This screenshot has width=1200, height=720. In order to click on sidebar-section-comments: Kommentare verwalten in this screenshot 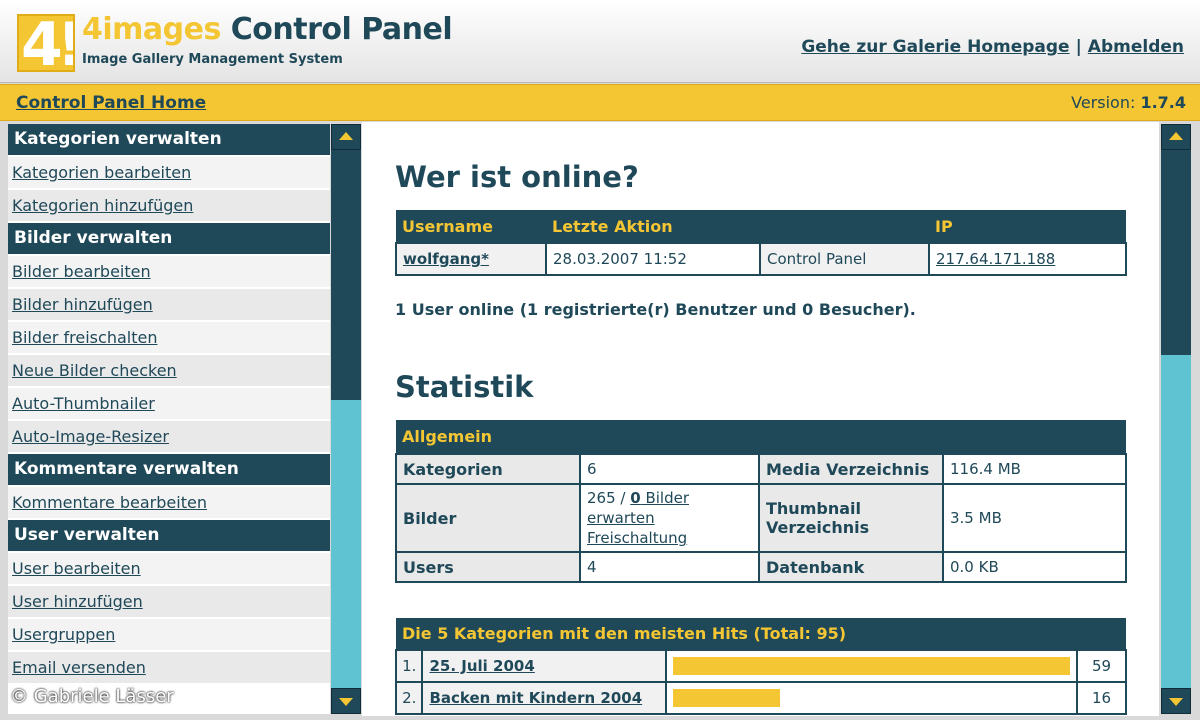, I will do `click(169, 470)`.